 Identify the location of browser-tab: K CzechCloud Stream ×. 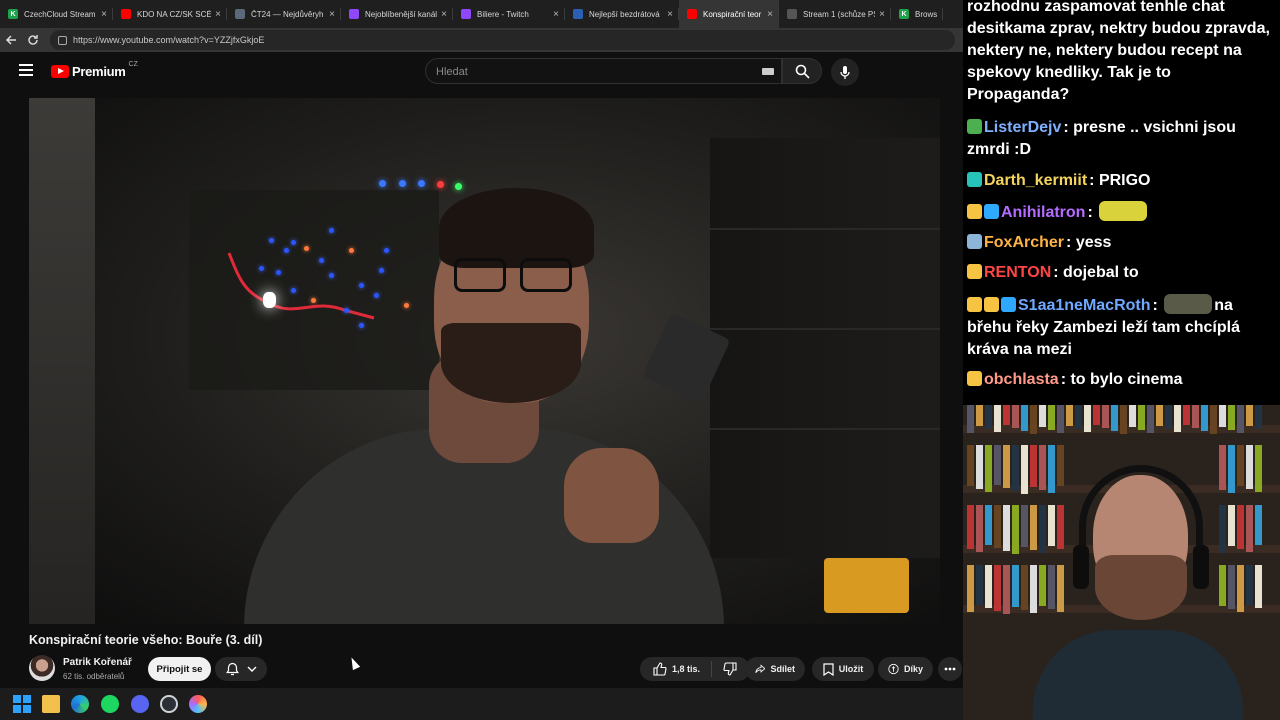
(56, 14).